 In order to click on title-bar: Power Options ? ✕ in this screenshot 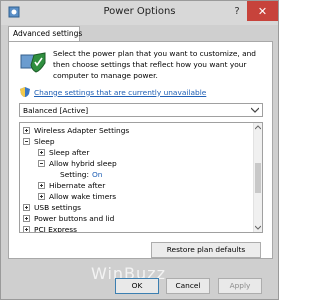, I will do `click(139, 13)`.